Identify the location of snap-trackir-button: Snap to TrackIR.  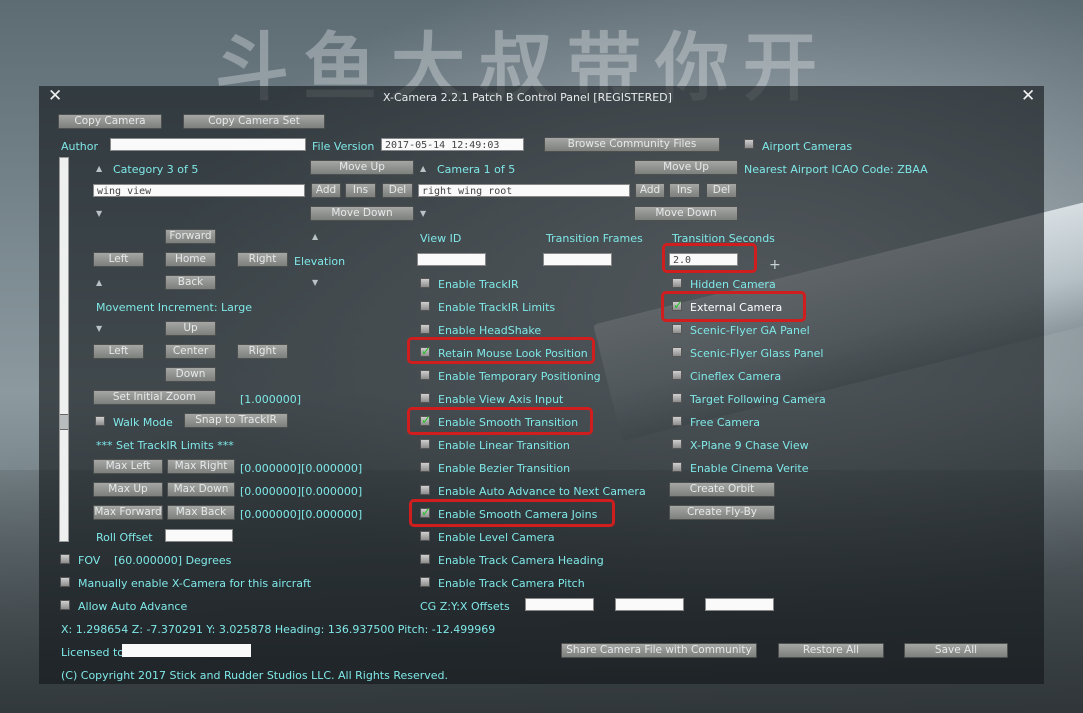
(236, 420).